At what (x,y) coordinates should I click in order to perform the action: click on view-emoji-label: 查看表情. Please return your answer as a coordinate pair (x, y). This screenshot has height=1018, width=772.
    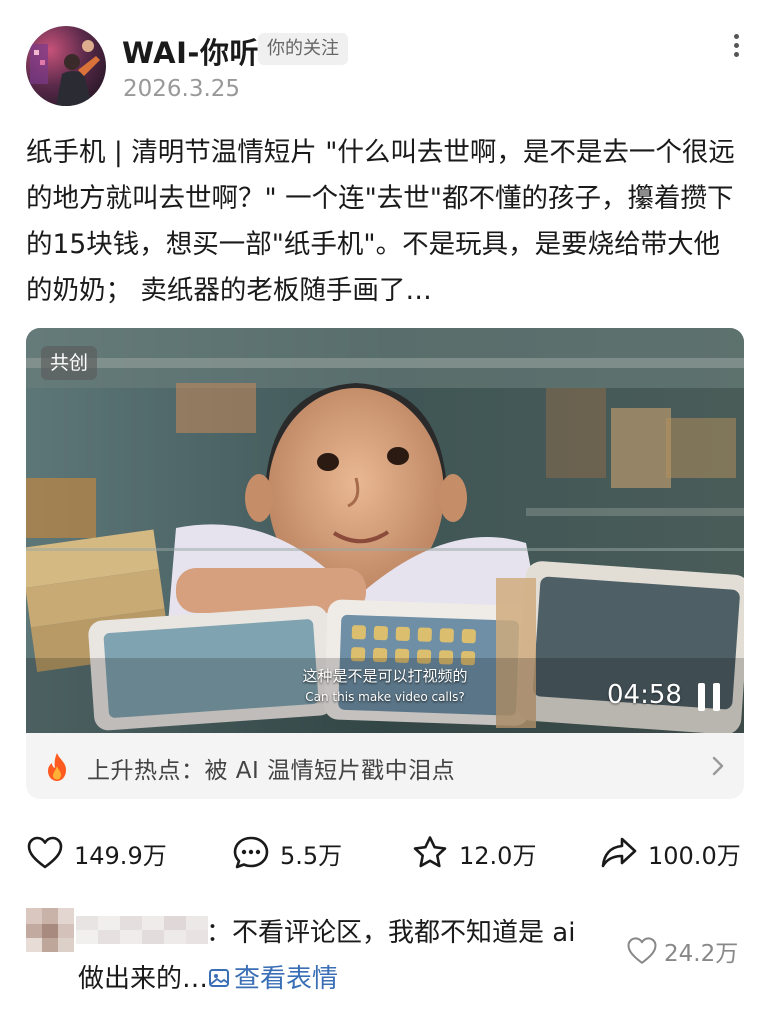
    Looking at the image, I should click on (286, 979).